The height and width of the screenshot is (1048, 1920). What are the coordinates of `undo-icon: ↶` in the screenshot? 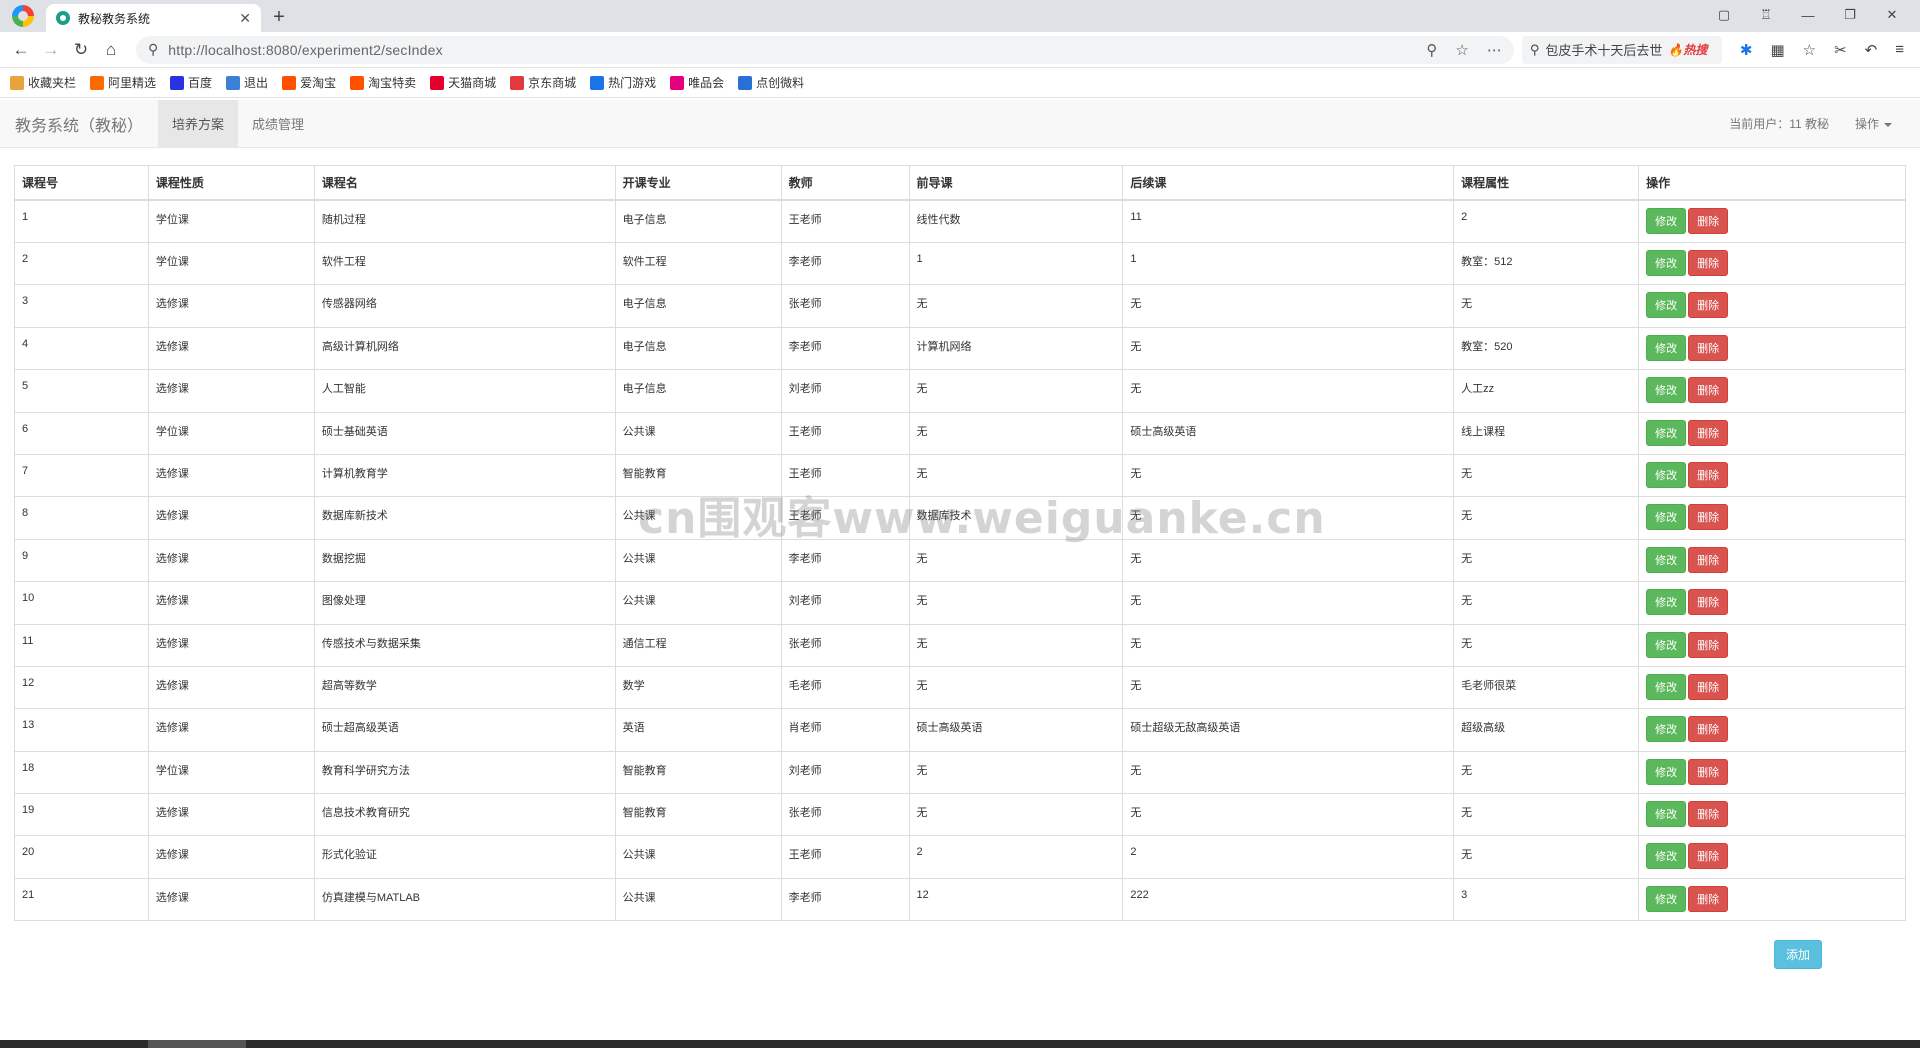 It's located at (1871, 50).